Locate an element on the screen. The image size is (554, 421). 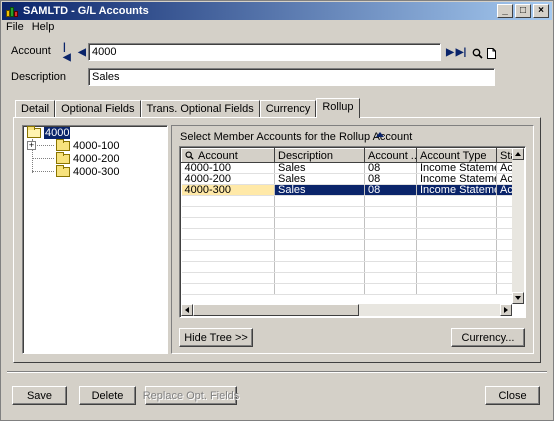
column-header-description: Description is located at coordinates (319, 155).